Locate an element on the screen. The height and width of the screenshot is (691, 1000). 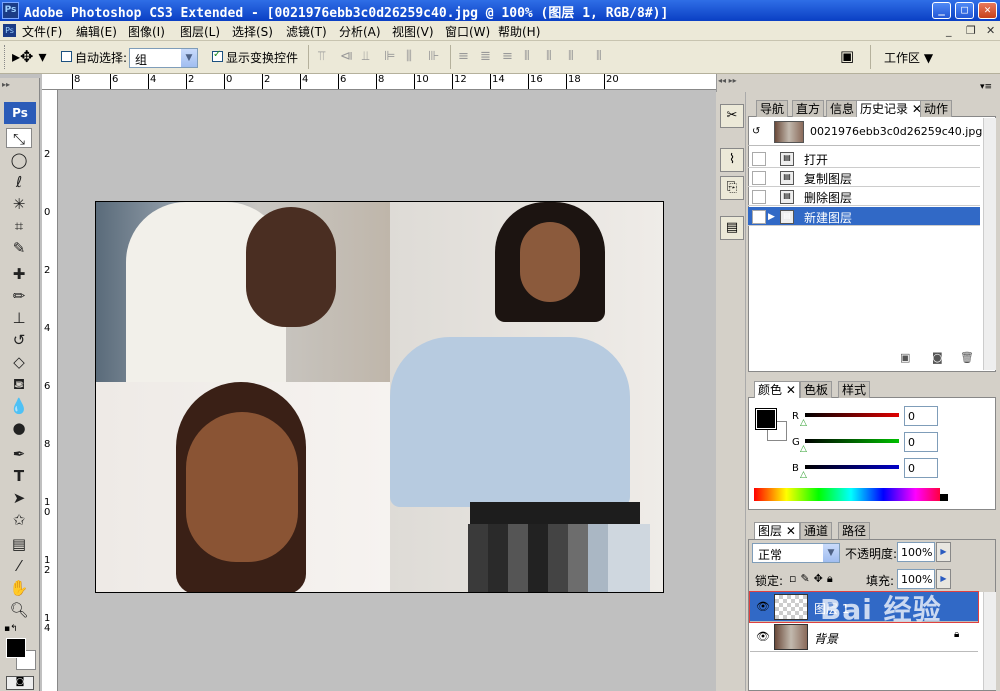
tab-navigator: 导航 is located at coordinates (772, 108).